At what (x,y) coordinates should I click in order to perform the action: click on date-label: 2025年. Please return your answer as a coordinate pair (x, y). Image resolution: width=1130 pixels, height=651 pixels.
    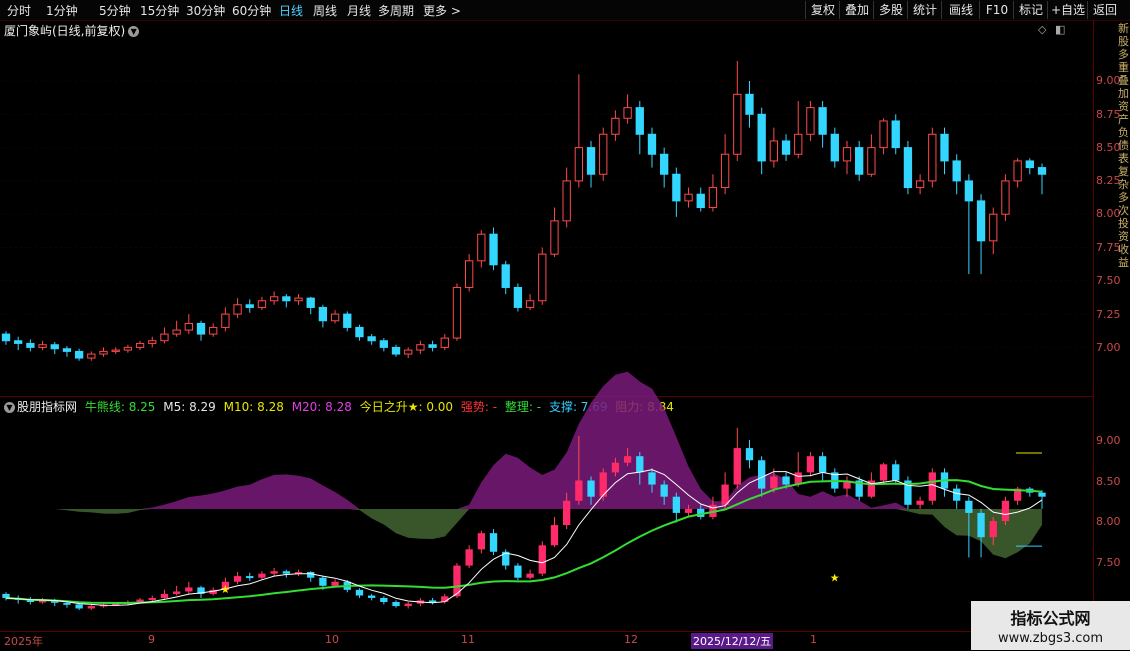
    Looking at the image, I should click on (23, 641).